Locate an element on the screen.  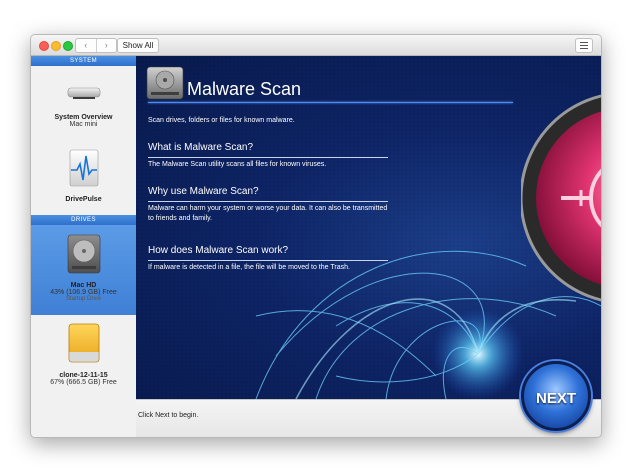
status-text: Click Next to begin. is located at coordinates (168, 415).